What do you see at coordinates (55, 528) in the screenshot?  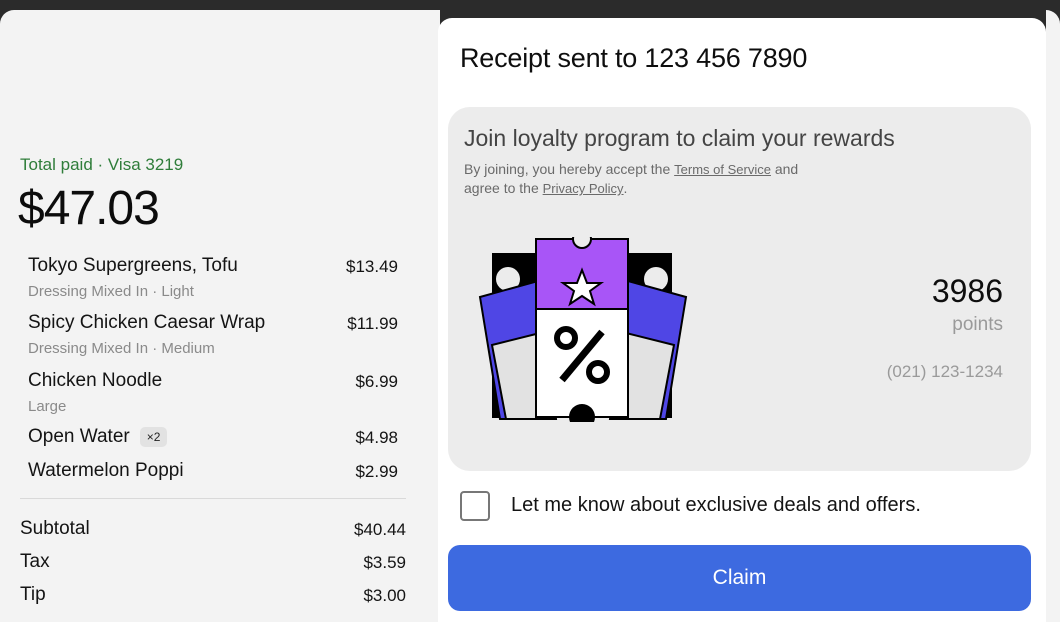 I see `subtotal-label: Subtotal` at bounding box center [55, 528].